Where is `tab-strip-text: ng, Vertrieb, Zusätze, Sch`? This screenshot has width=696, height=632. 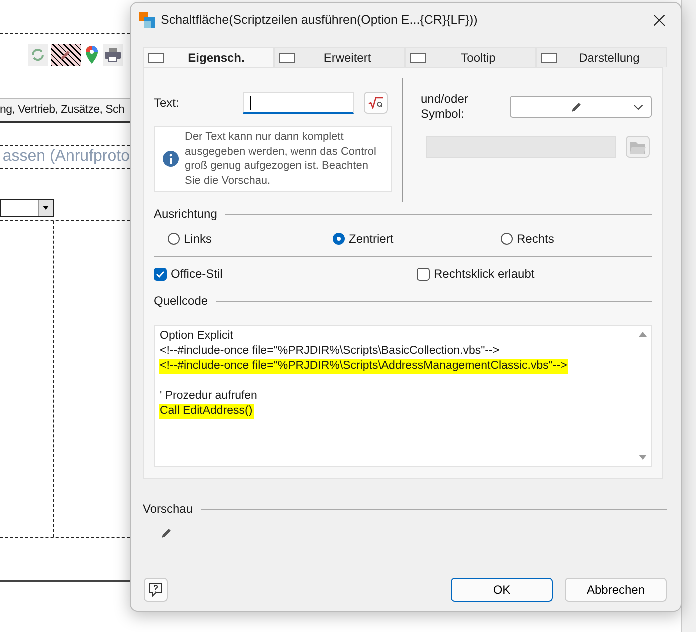
tab-strip-text: ng, Vertrieb, Zusätze, Sch is located at coordinates (65, 110).